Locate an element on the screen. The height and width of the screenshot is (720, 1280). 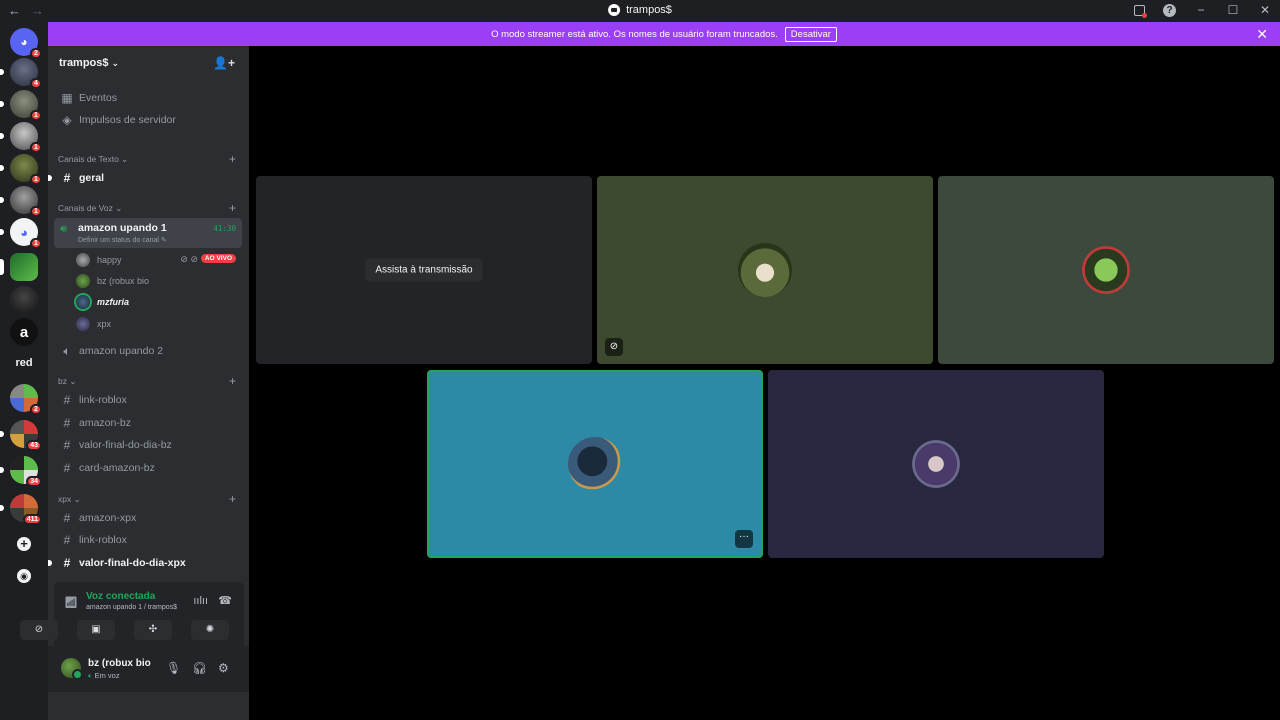
server-folder-2: 43 is located at coordinates (21, 435).